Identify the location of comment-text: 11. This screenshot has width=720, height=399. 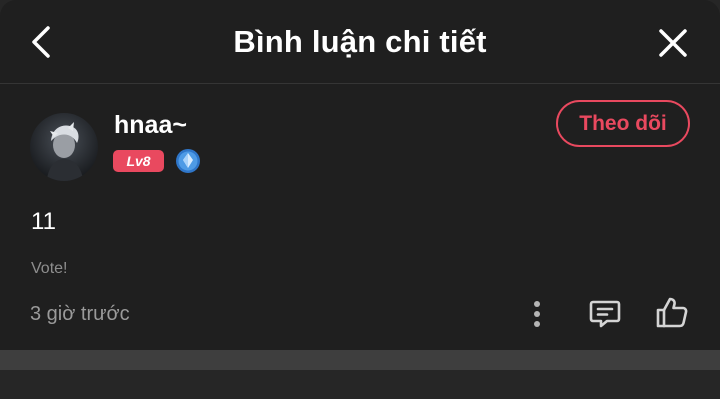
(43, 221).